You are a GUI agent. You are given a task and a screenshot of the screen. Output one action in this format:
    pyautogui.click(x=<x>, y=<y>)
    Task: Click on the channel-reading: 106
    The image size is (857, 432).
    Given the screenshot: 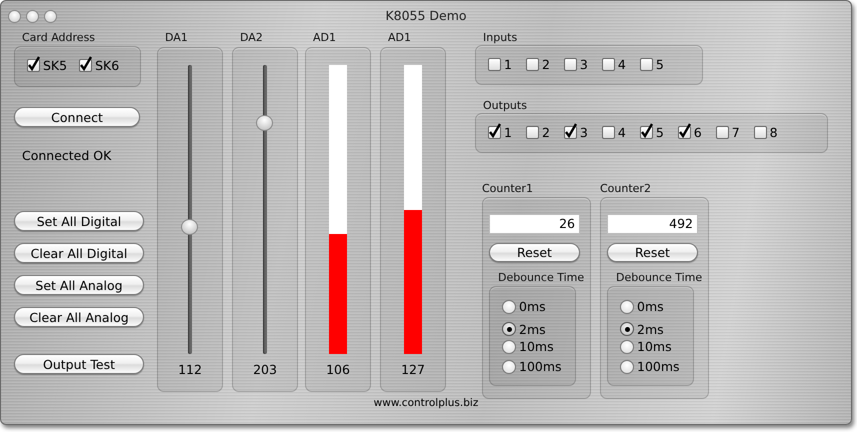 What is the action you would take?
    pyautogui.click(x=338, y=369)
    